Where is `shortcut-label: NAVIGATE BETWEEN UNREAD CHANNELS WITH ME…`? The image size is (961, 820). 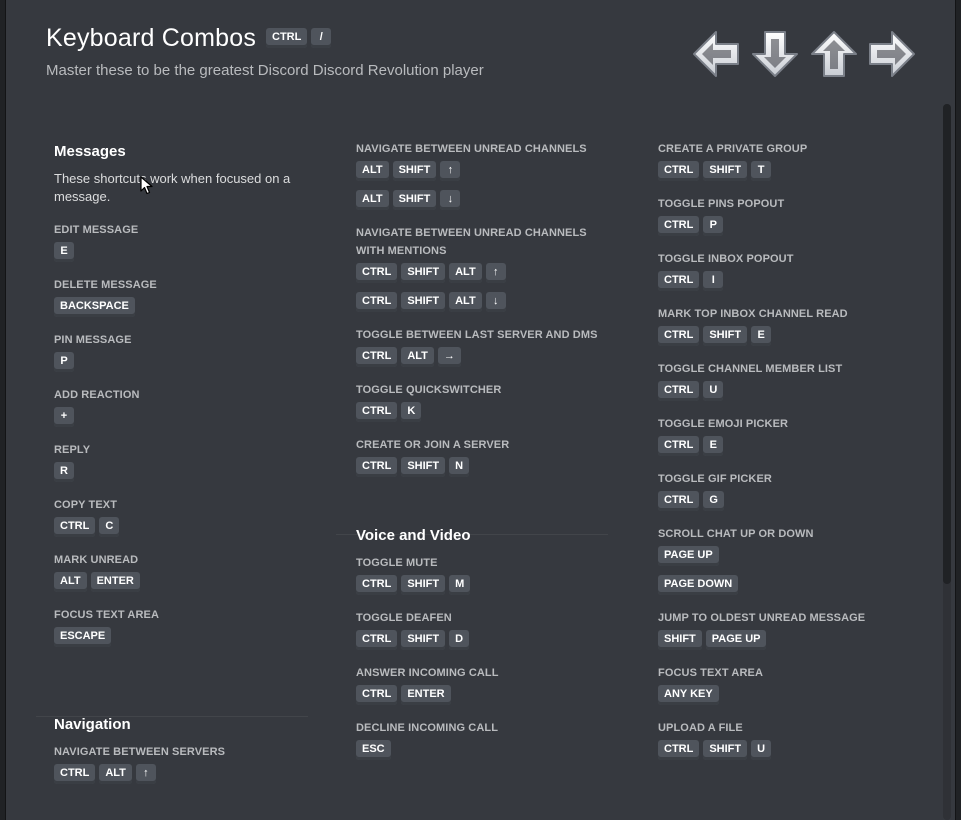
shortcut-label: NAVIGATE BETWEEN UNREAD CHANNELS WITH ME… is located at coordinates (471, 242).